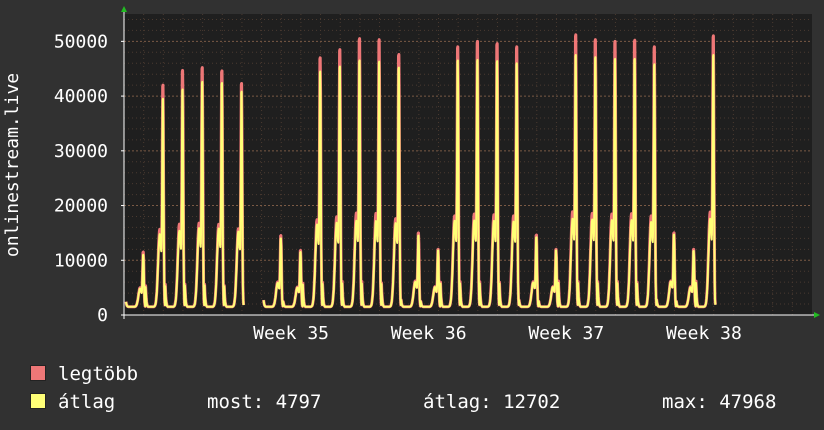  What do you see at coordinates (719, 402) in the screenshot?
I see `stat-maximum: max: 47968` at bounding box center [719, 402].